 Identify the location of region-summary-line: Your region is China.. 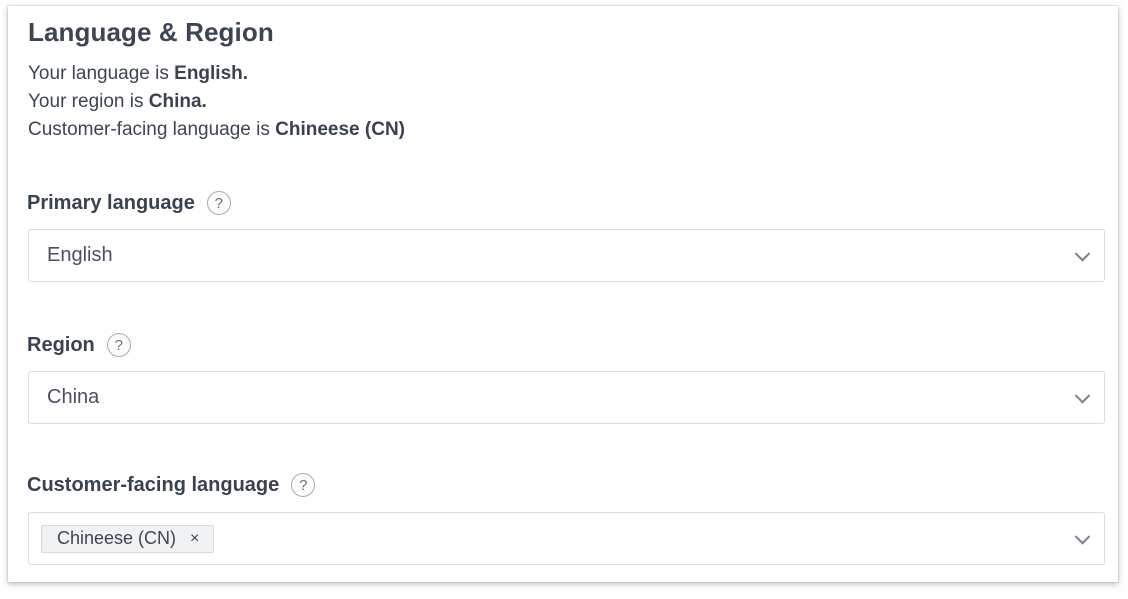
(216, 102).